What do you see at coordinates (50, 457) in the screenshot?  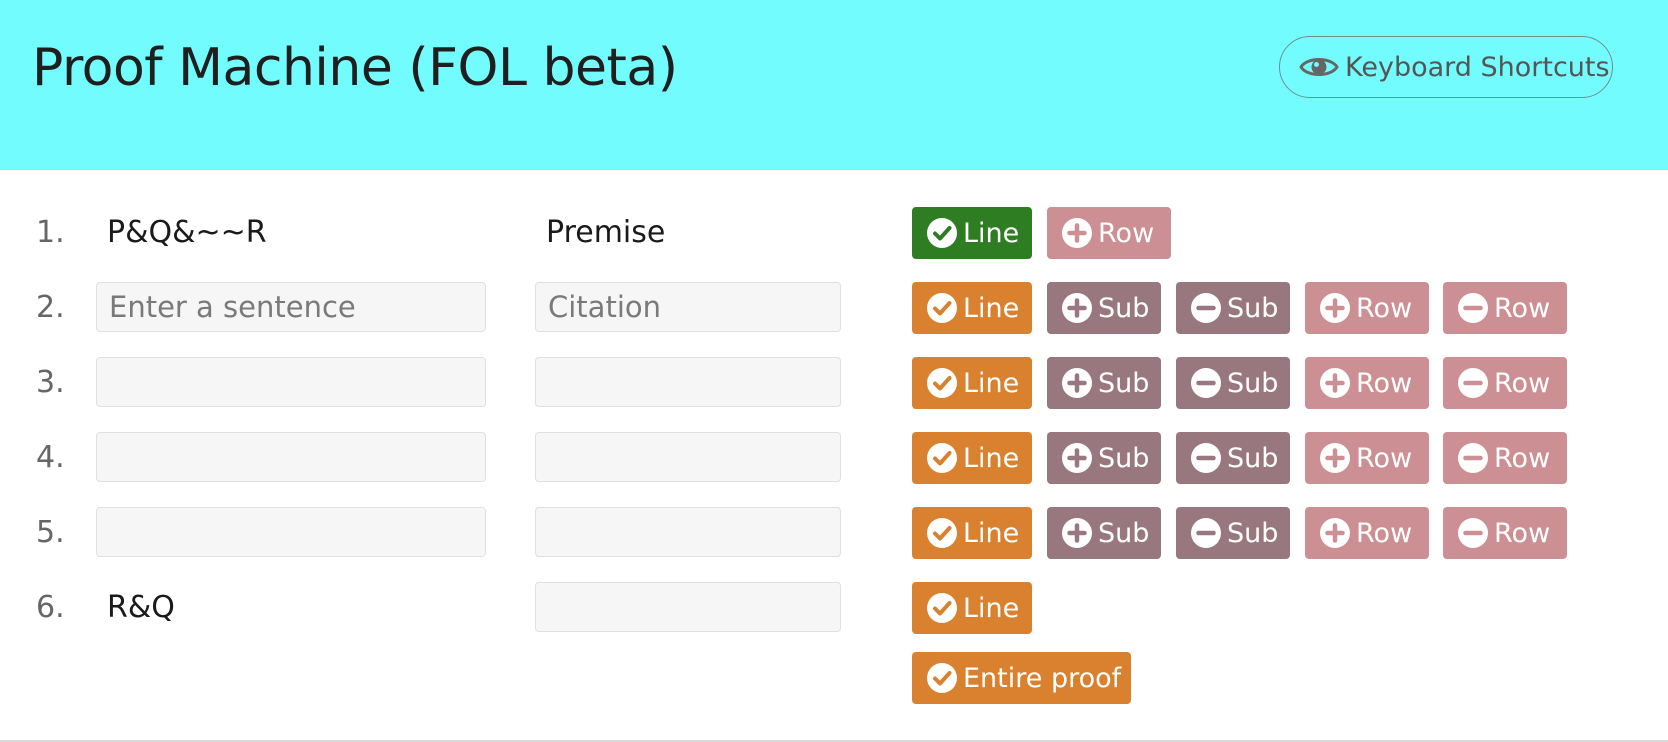 I see `line-number: 4.` at bounding box center [50, 457].